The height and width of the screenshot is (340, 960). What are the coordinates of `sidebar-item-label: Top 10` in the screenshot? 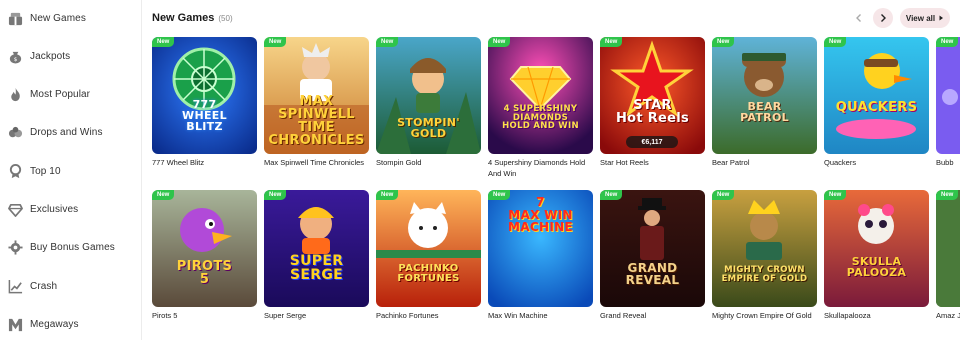 It's located at (45, 171).